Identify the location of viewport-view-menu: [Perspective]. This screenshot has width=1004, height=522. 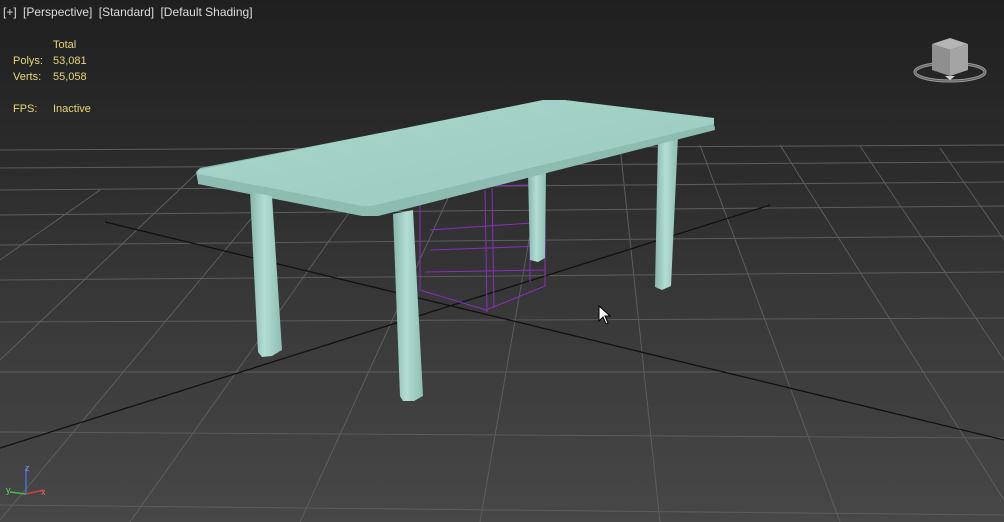
(57, 12).